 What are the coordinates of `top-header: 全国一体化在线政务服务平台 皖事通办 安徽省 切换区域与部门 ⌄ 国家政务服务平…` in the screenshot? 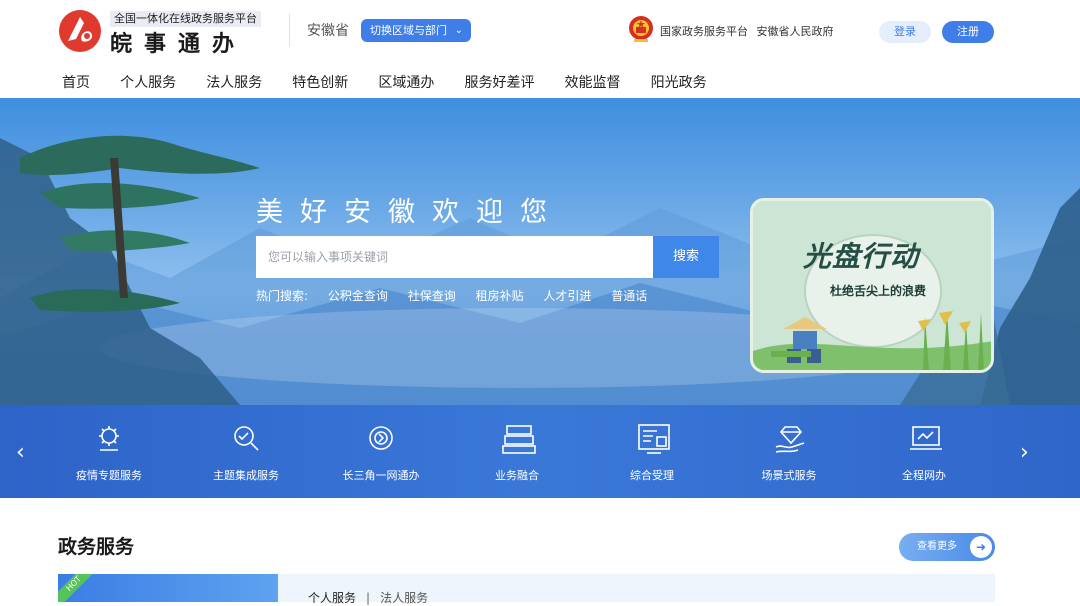 It's located at (540, 32).